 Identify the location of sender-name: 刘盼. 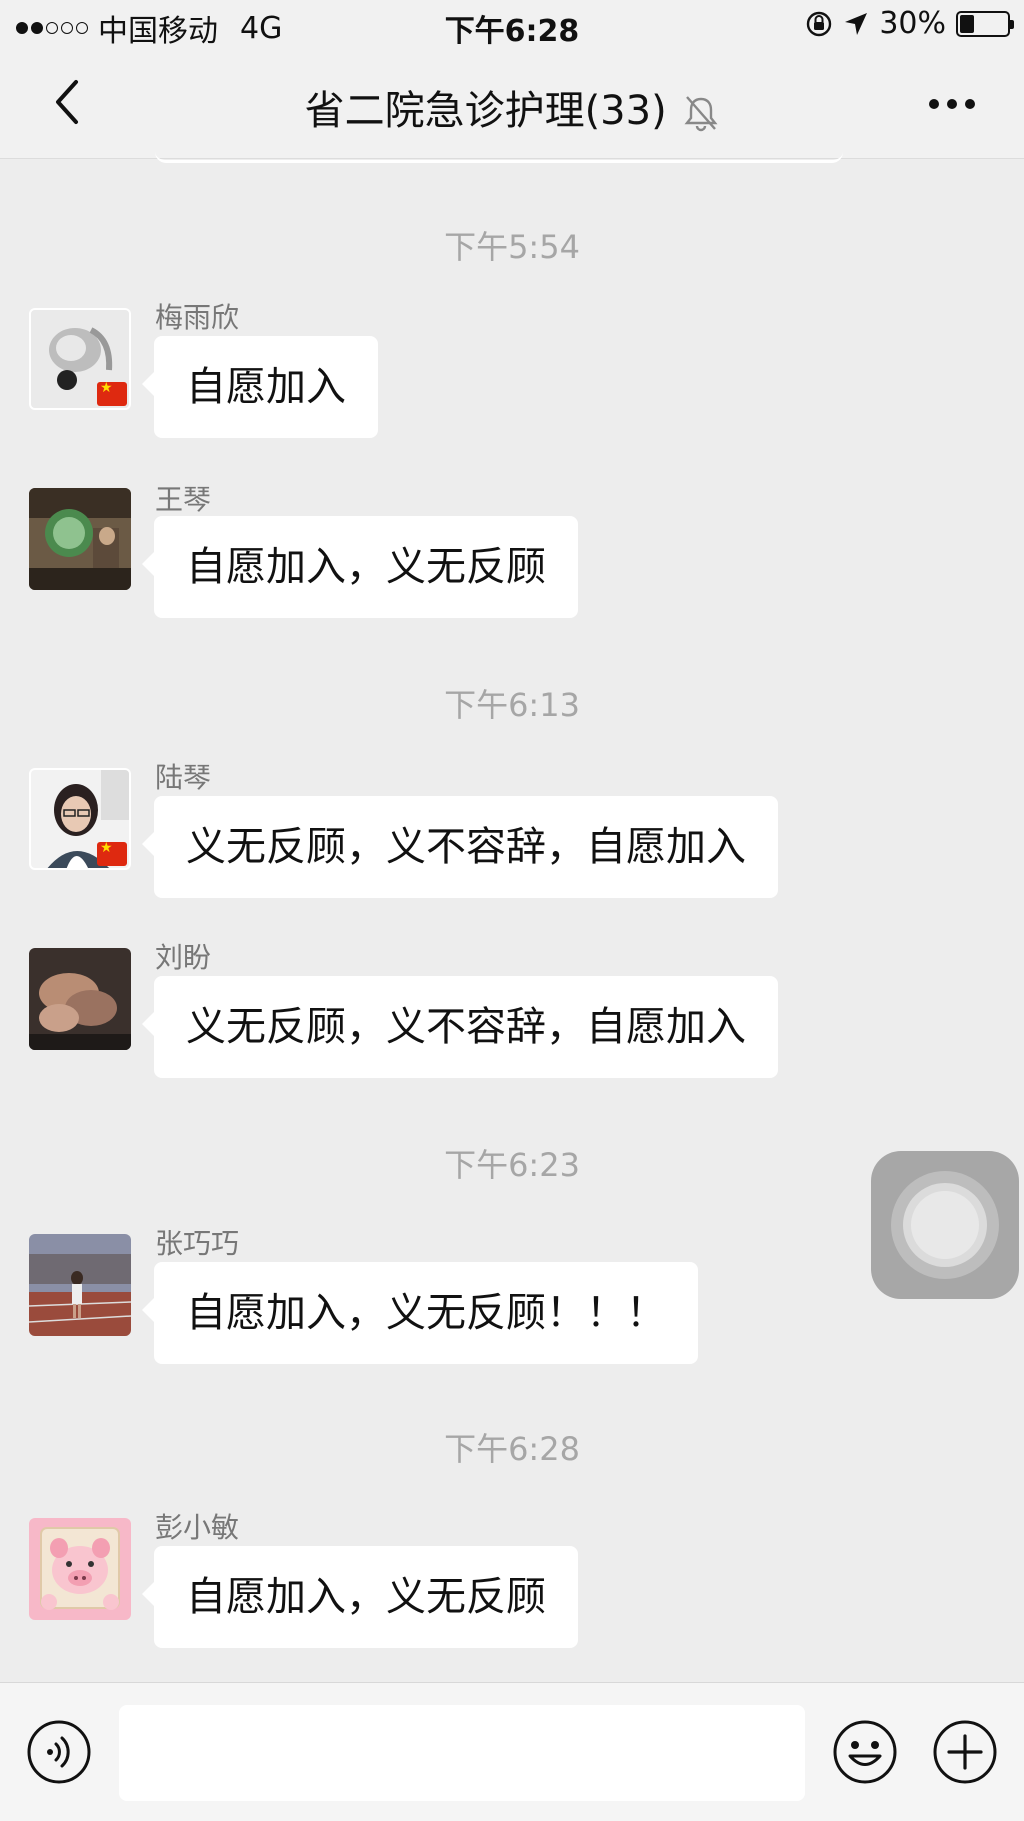
(183, 957).